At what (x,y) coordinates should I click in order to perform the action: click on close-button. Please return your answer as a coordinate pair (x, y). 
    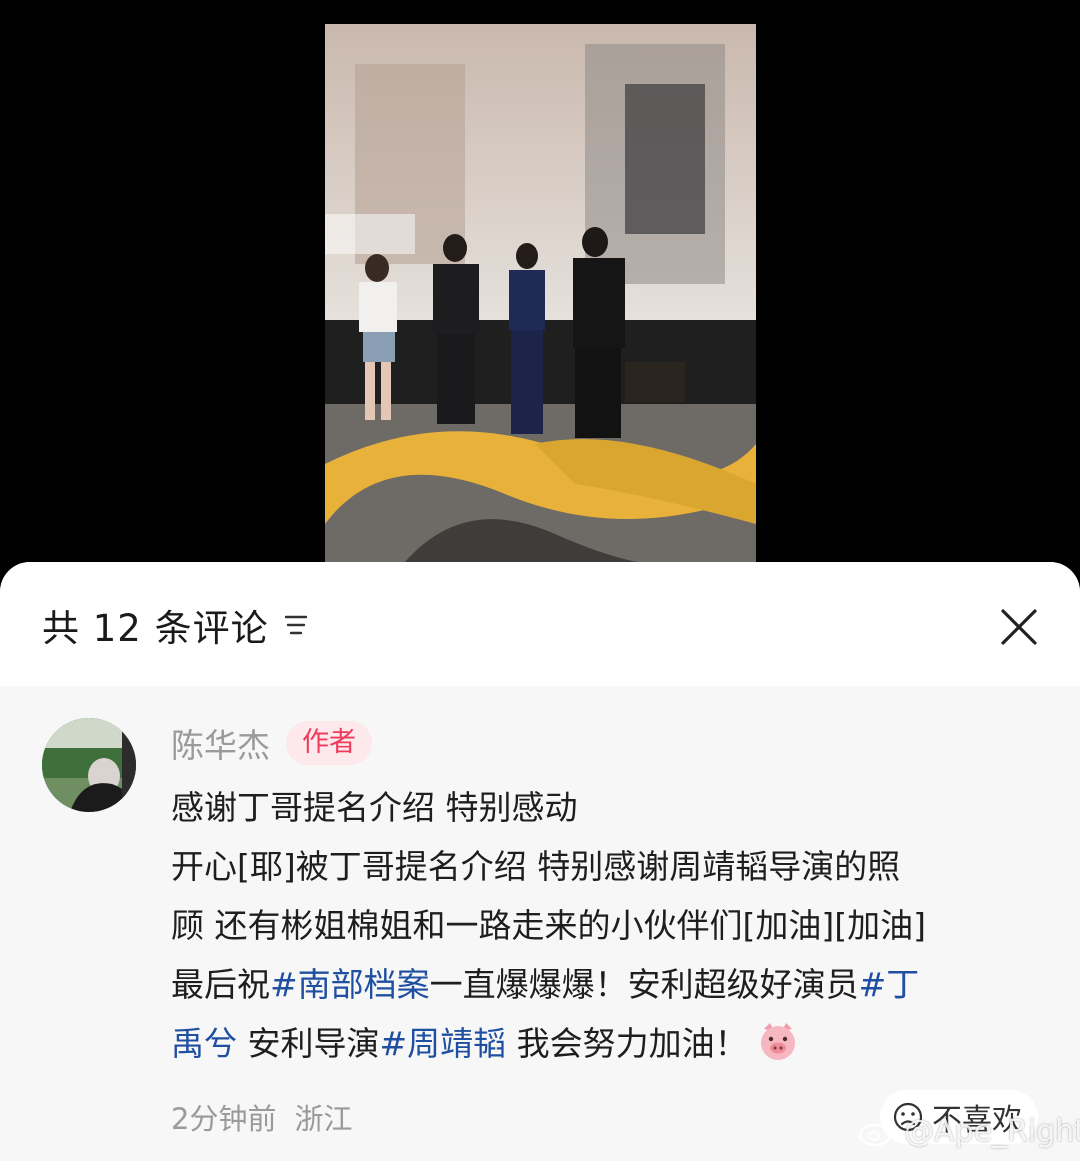
    Looking at the image, I should click on (1019, 627).